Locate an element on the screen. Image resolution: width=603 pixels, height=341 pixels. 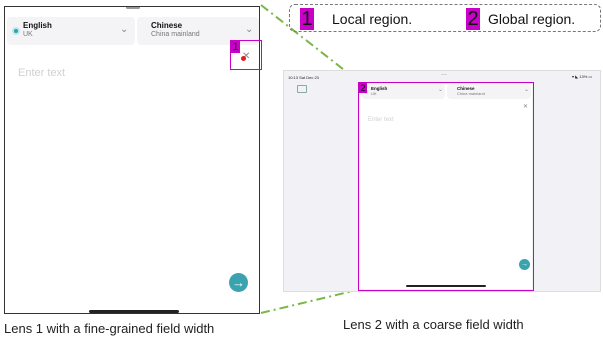
legend: 1 Local region. 2 Global region. is located at coordinates (445, 18).